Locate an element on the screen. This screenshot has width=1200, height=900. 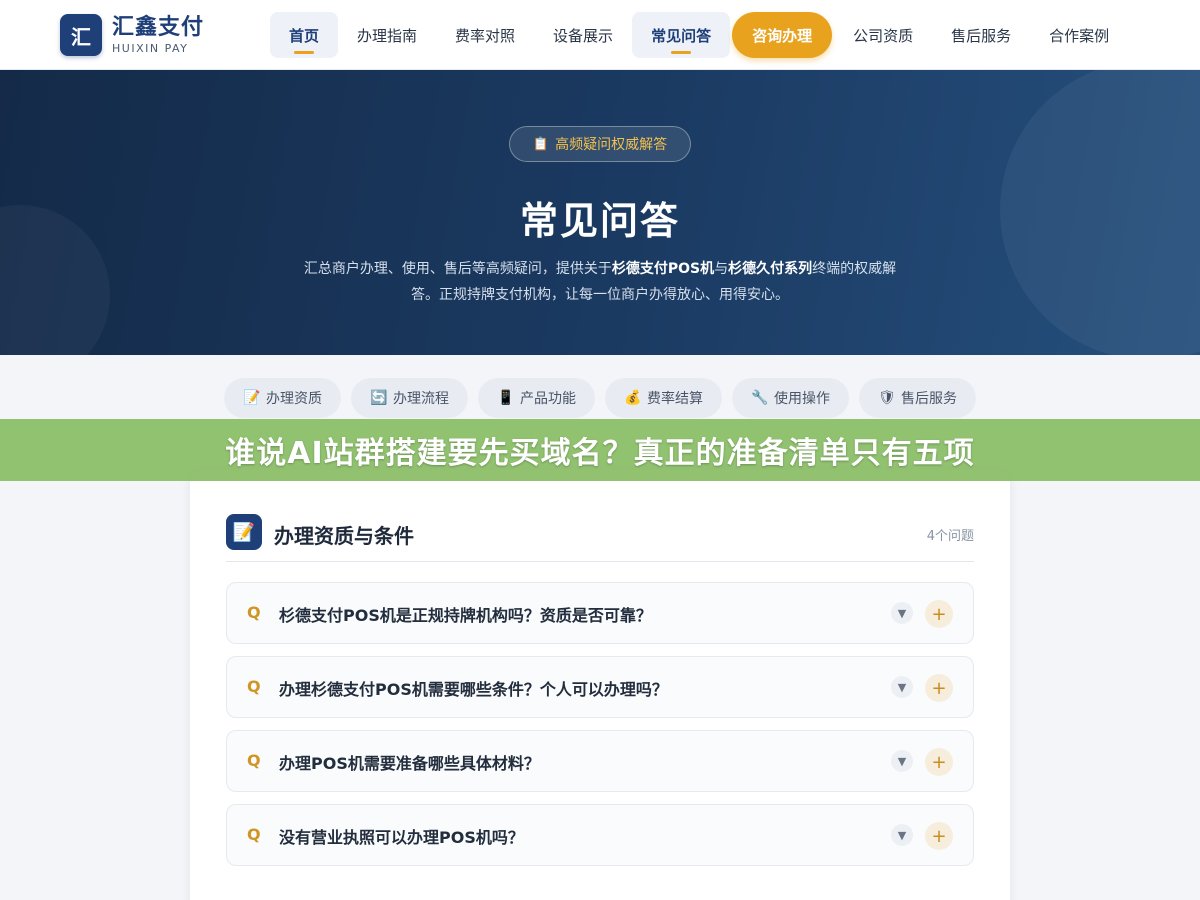
faq-item: Q 没有营业执照可以办理POS机吗？ ▼ + is located at coordinates (600, 835).